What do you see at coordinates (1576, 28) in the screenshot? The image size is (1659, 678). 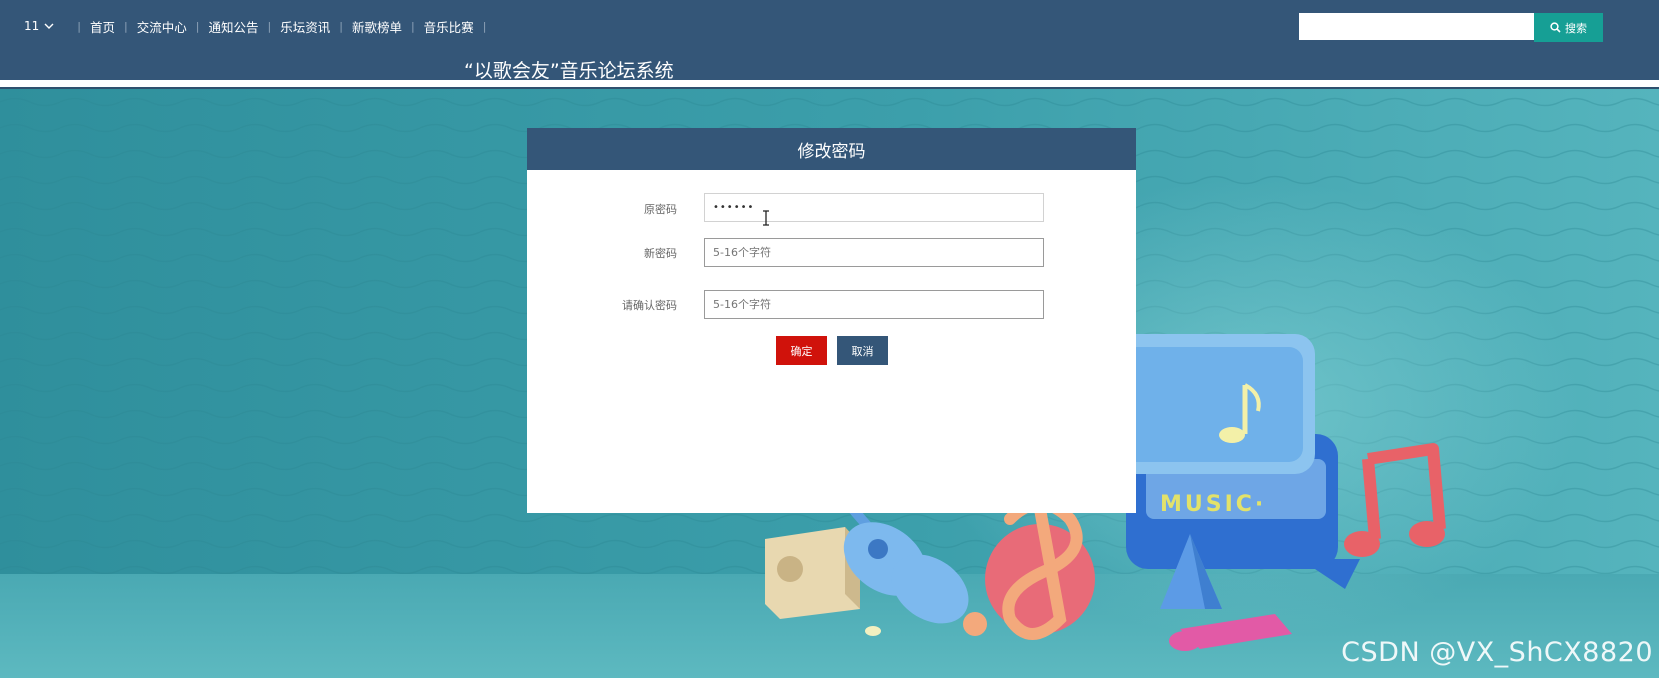 I see `search-button-label: 搜索` at bounding box center [1576, 28].